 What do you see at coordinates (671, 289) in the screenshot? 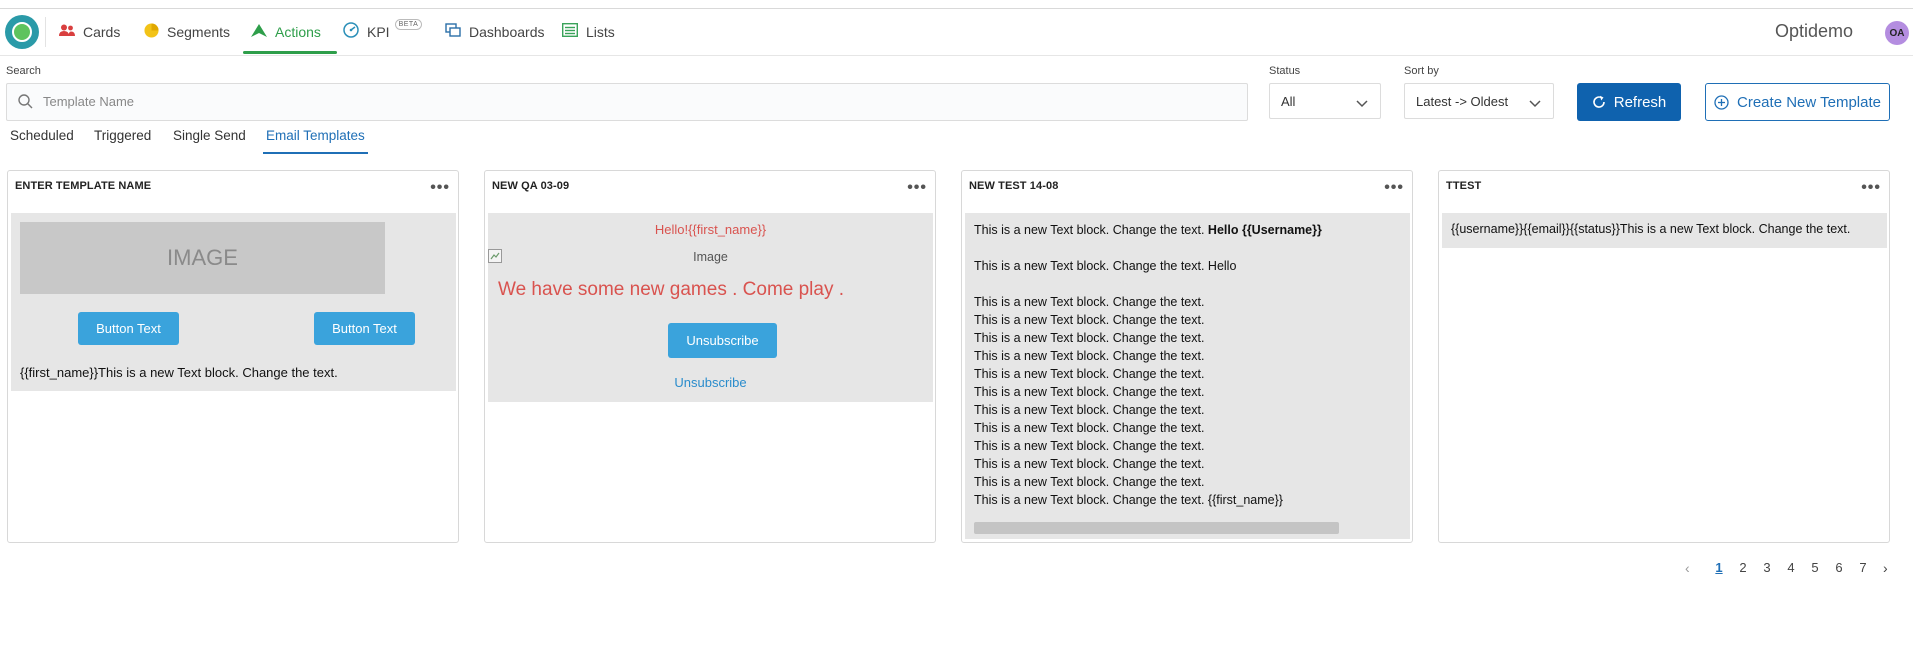
I see `headline-text: We have some new games . Come play .` at bounding box center [671, 289].